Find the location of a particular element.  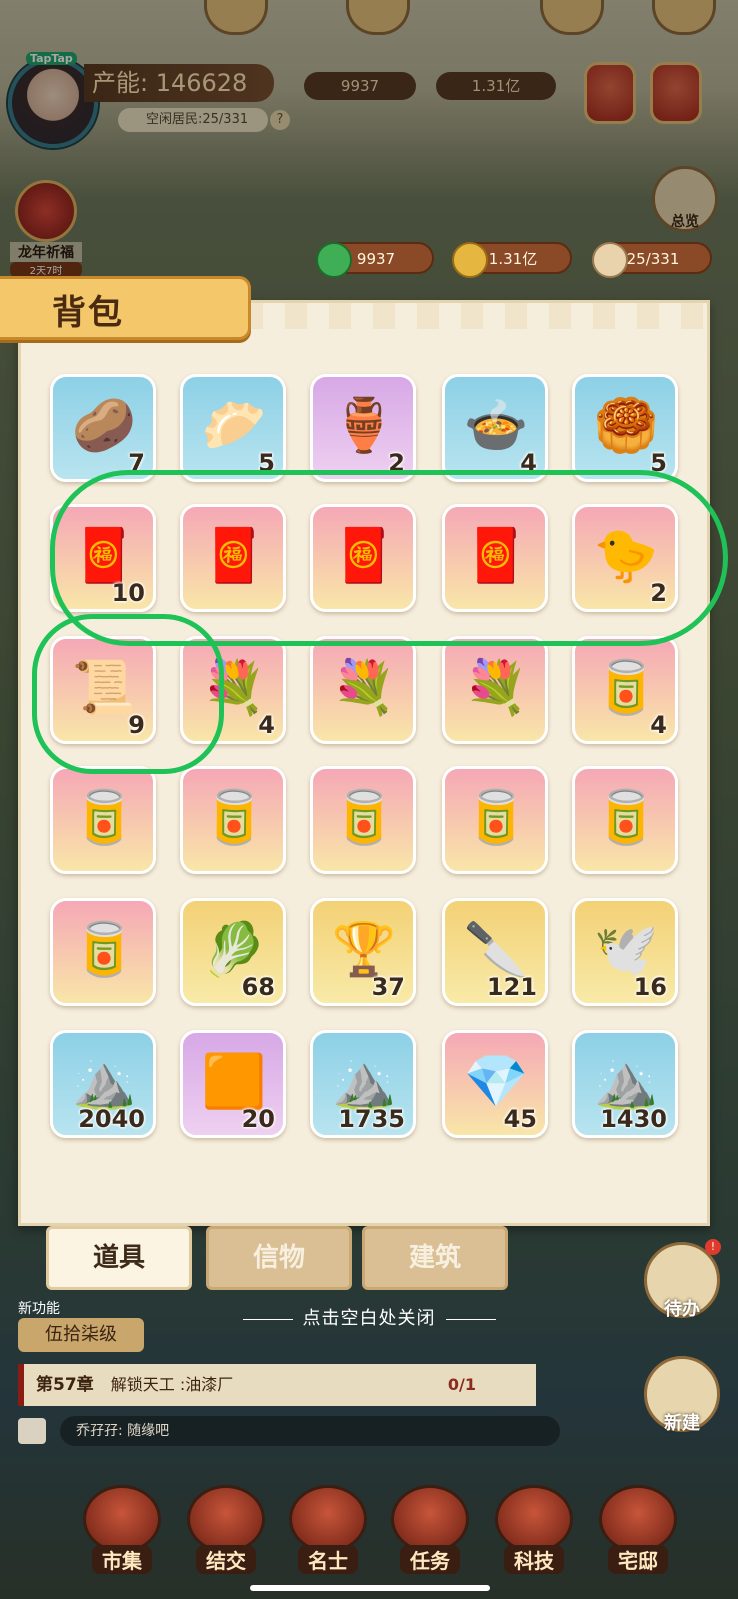

chat-bar: 乔孖孖: 随缘吧 is located at coordinates (289, 1431).